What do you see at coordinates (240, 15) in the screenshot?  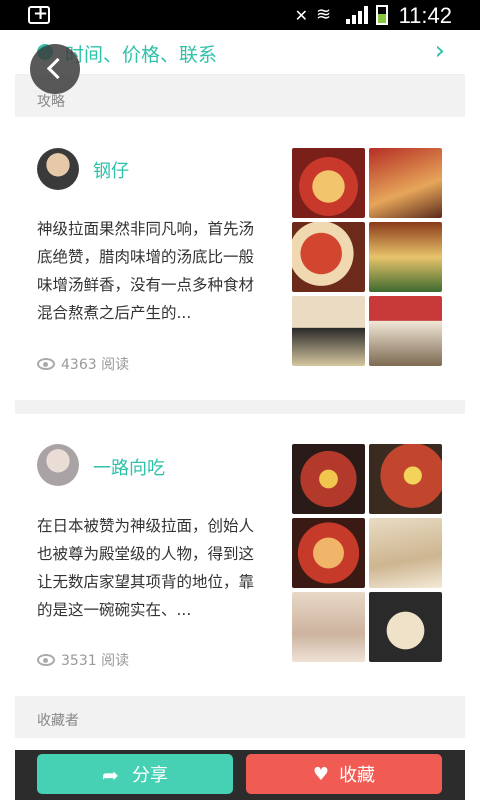 I see `status-bar: ✕ ≋ 11:42` at bounding box center [240, 15].